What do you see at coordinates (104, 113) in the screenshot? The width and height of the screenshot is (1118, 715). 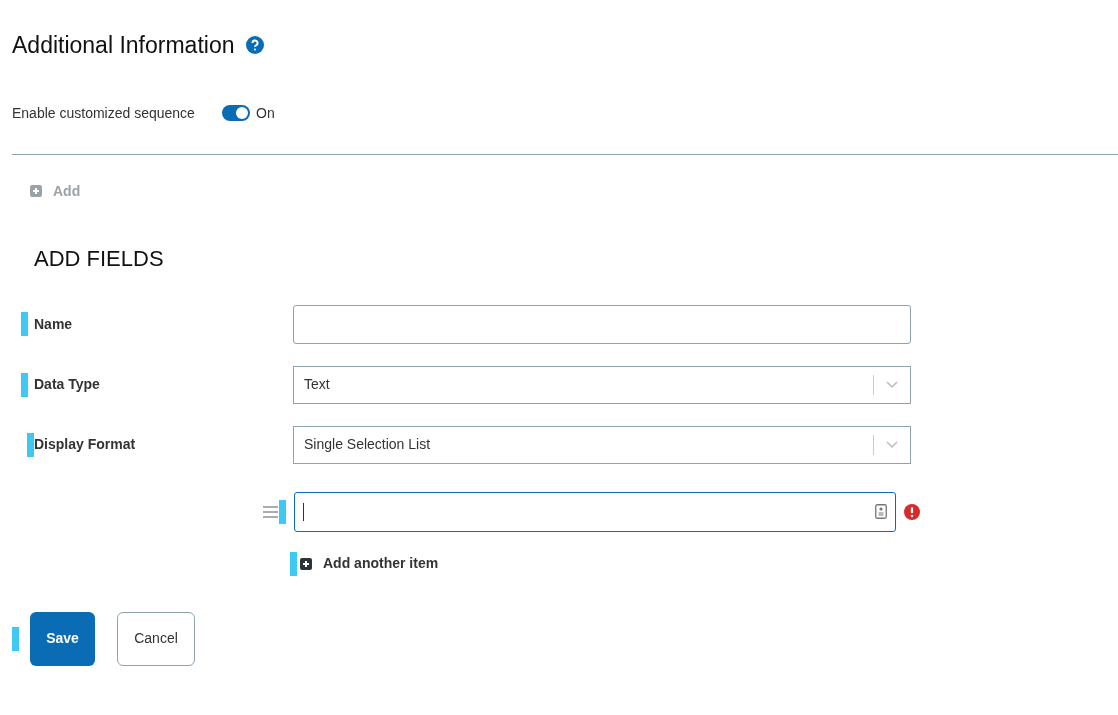 I see `toggle-label: Enable customized sequence` at bounding box center [104, 113].